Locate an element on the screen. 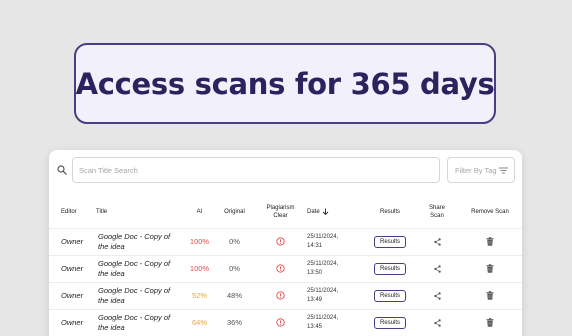 This screenshot has width=572, height=336. cell-date: 25/11/2024, 13:50 is located at coordinates (335, 268).